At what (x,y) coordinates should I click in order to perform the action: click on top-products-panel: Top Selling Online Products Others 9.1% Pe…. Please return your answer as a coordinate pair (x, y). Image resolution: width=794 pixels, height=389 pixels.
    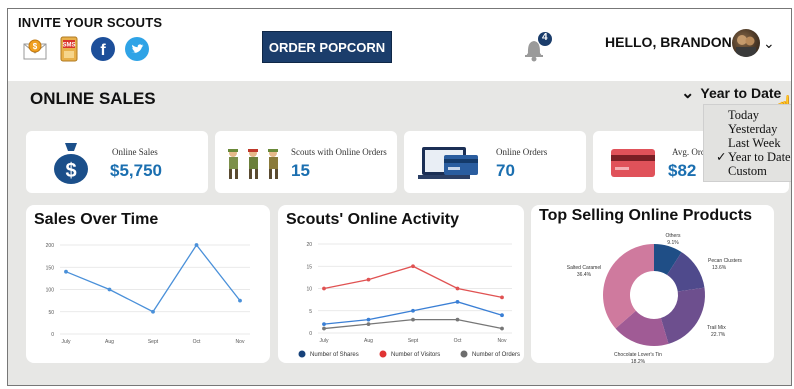
    Looking at the image, I should click on (652, 284).